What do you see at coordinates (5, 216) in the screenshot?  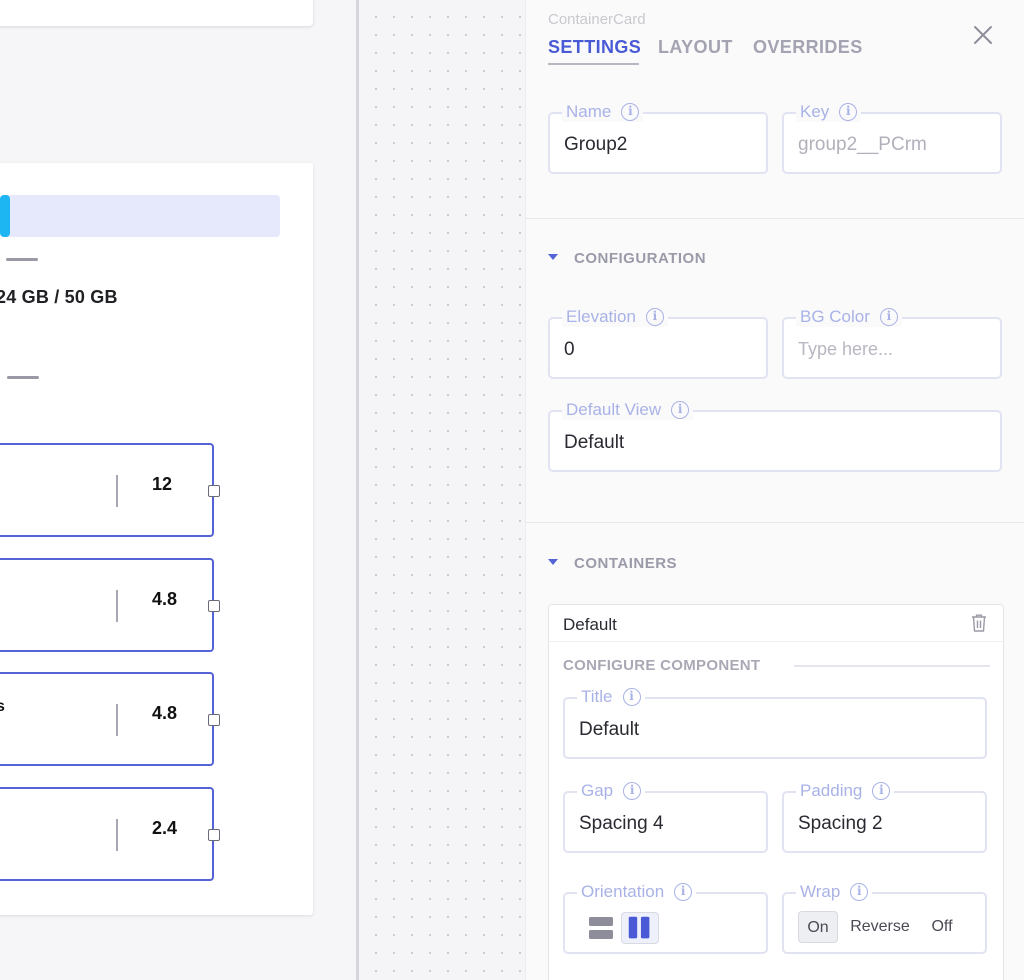 I see `storage-progress-fill` at bounding box center [5, 216].